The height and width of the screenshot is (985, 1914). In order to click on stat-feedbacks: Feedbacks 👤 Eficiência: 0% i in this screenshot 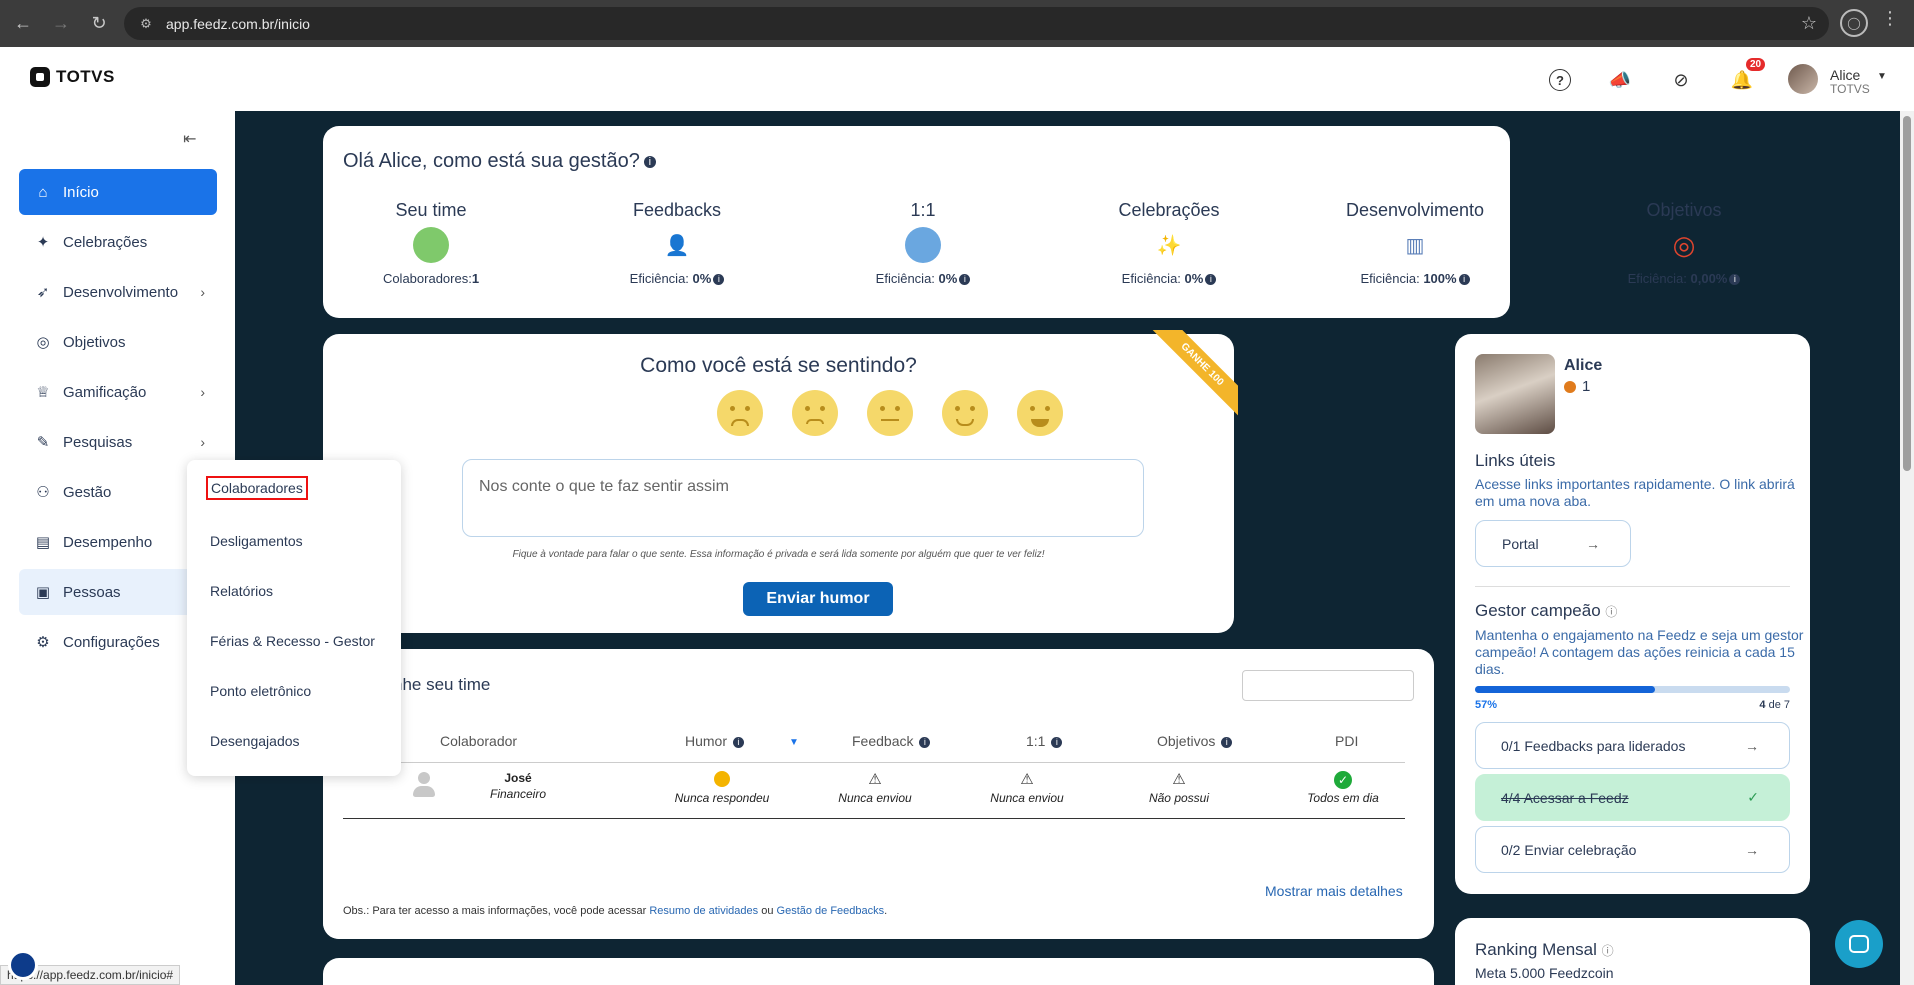, I will do `click(677, 243)`.